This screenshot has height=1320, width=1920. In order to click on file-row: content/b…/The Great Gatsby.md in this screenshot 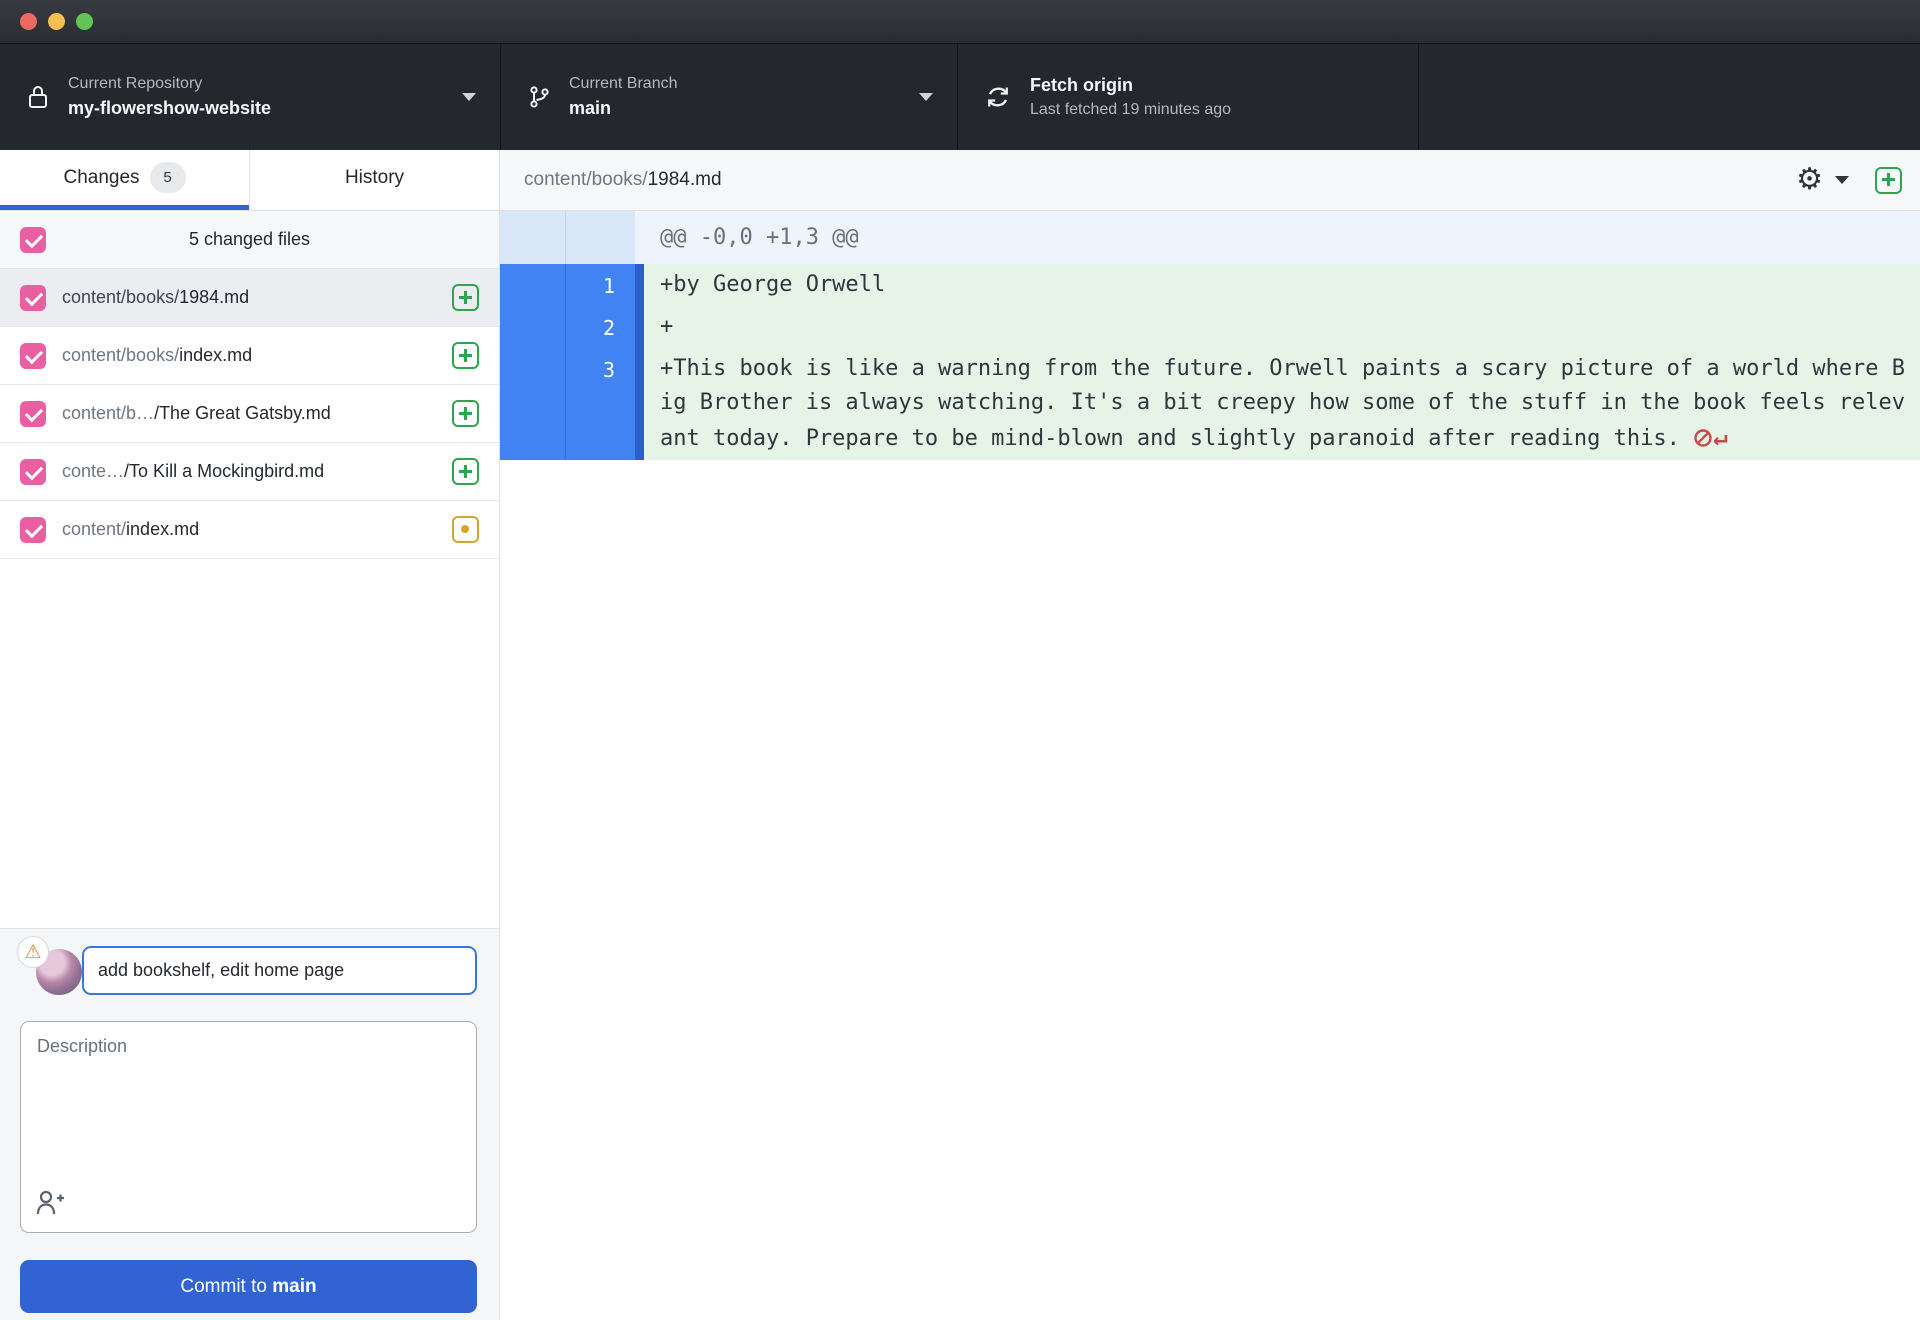, I will do `click(249, 414)`.